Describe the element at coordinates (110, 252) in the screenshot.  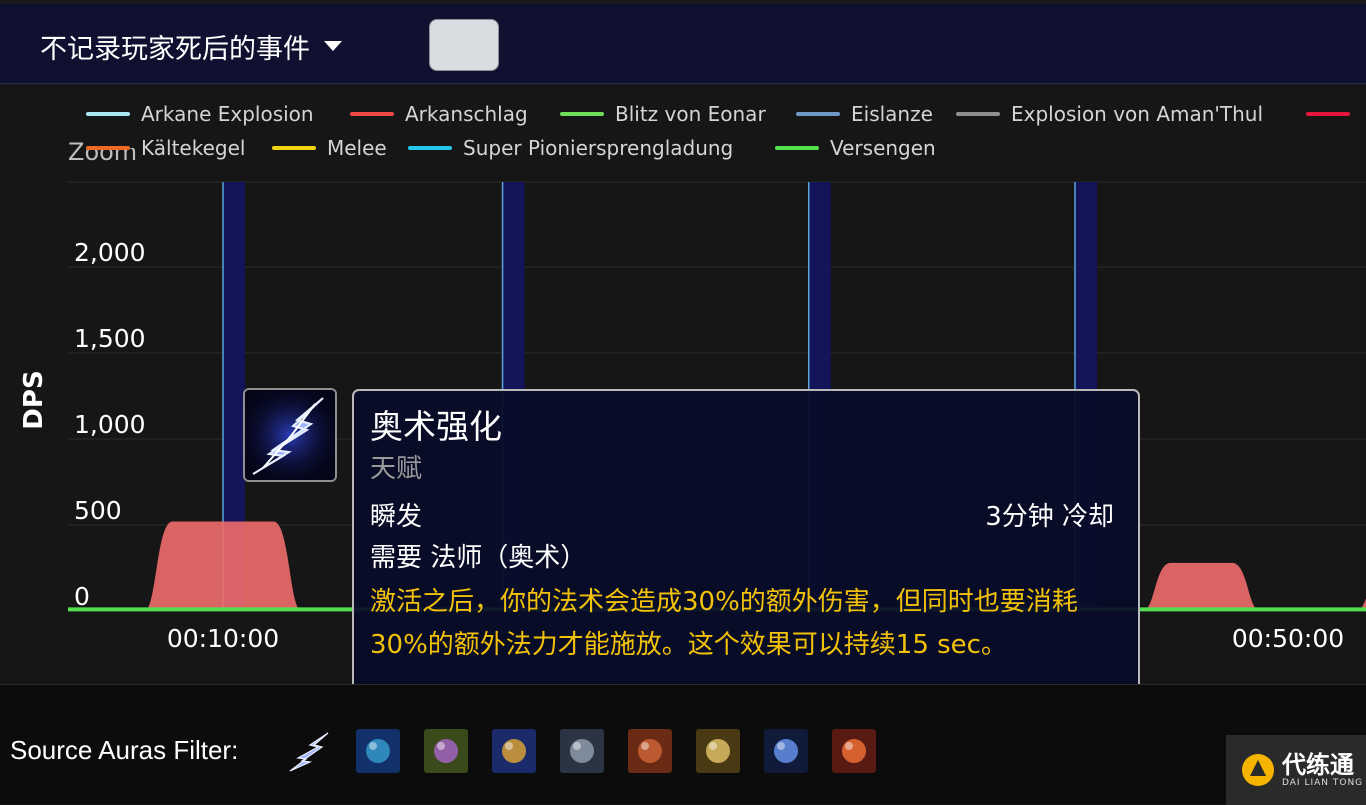
I see `y-tick-label: 2,000` at that location.